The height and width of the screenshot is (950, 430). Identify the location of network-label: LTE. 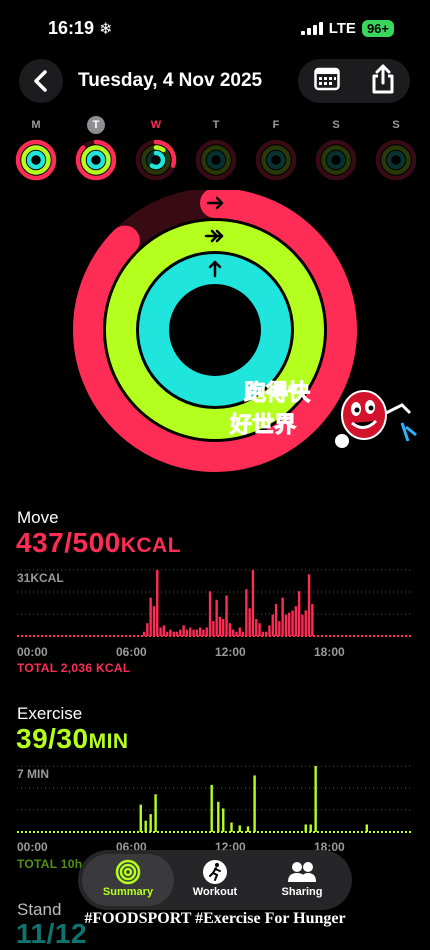
(342, 28).